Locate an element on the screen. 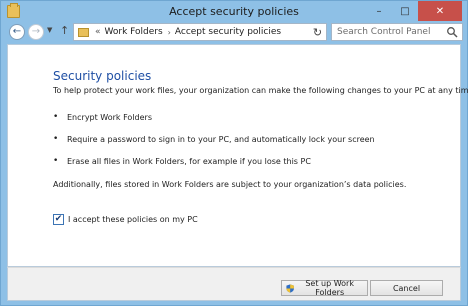 This screenshot has height=306, width=468. recent-locations-button: ▼ is located at coordinates (49, 30).